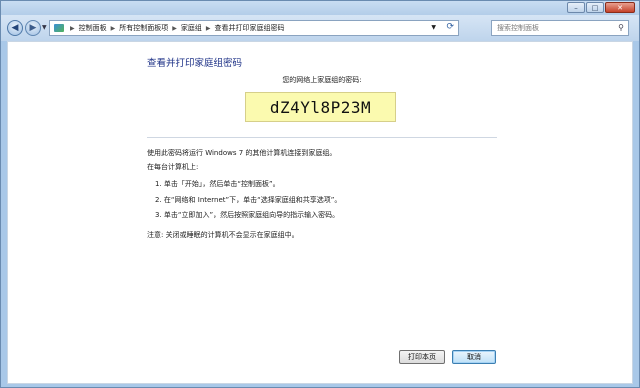 The image size is (640, 388). Describe the element at coordinates (60, 28) in the screenshot. I see `control-panel-icon` at that location.